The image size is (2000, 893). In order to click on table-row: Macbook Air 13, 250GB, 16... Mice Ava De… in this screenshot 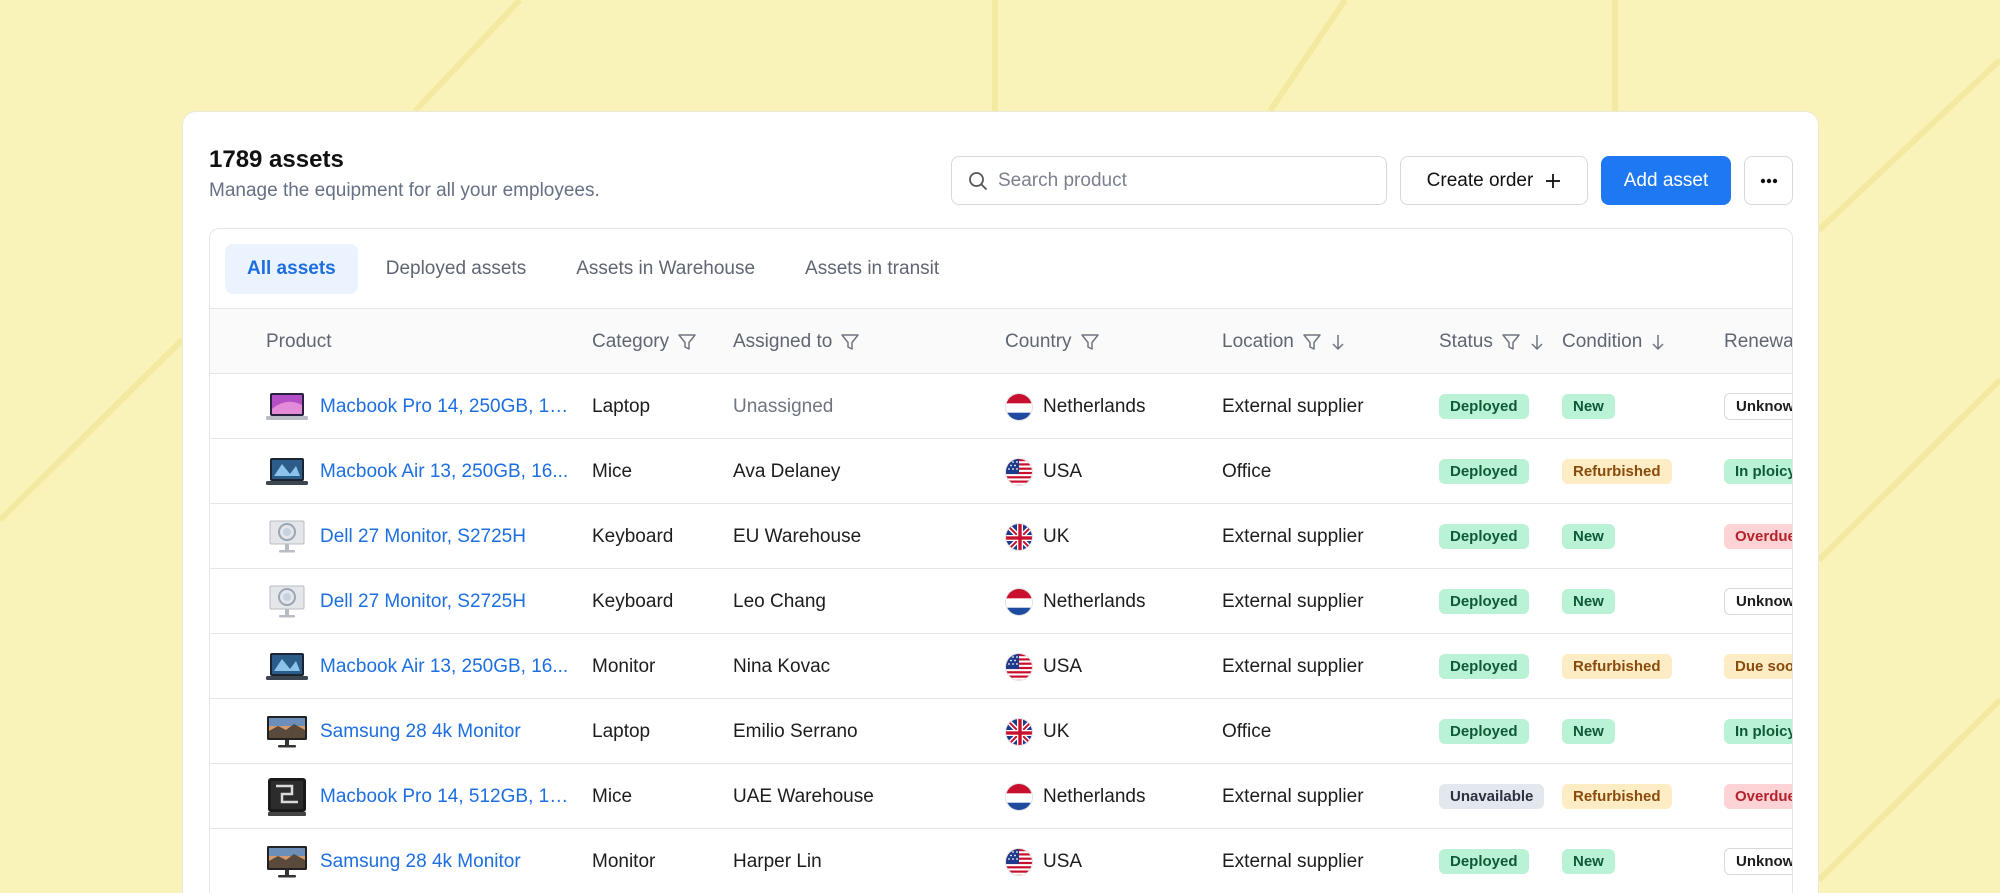, I will do `click(1001, 471)`.